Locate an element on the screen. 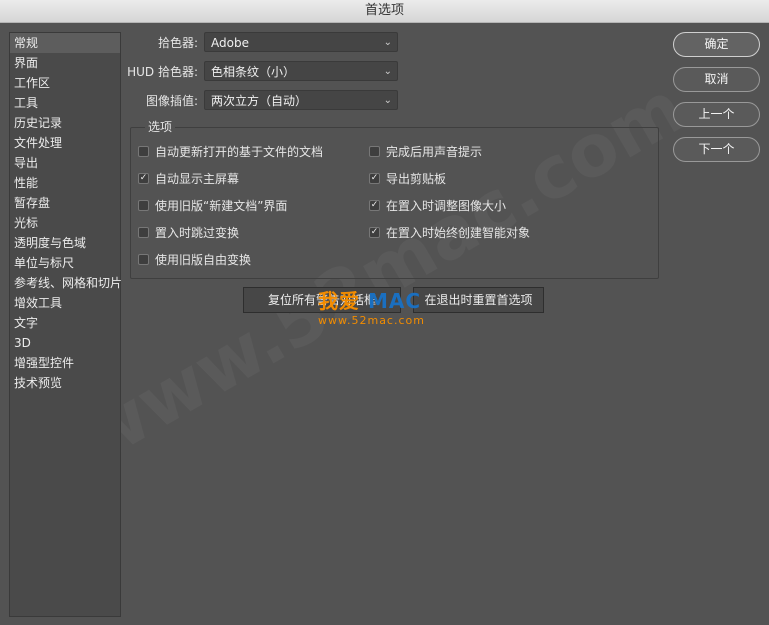 The image size is (769, 625). sidebar-item-tools: 工具 is located at coordinates (65, 103).